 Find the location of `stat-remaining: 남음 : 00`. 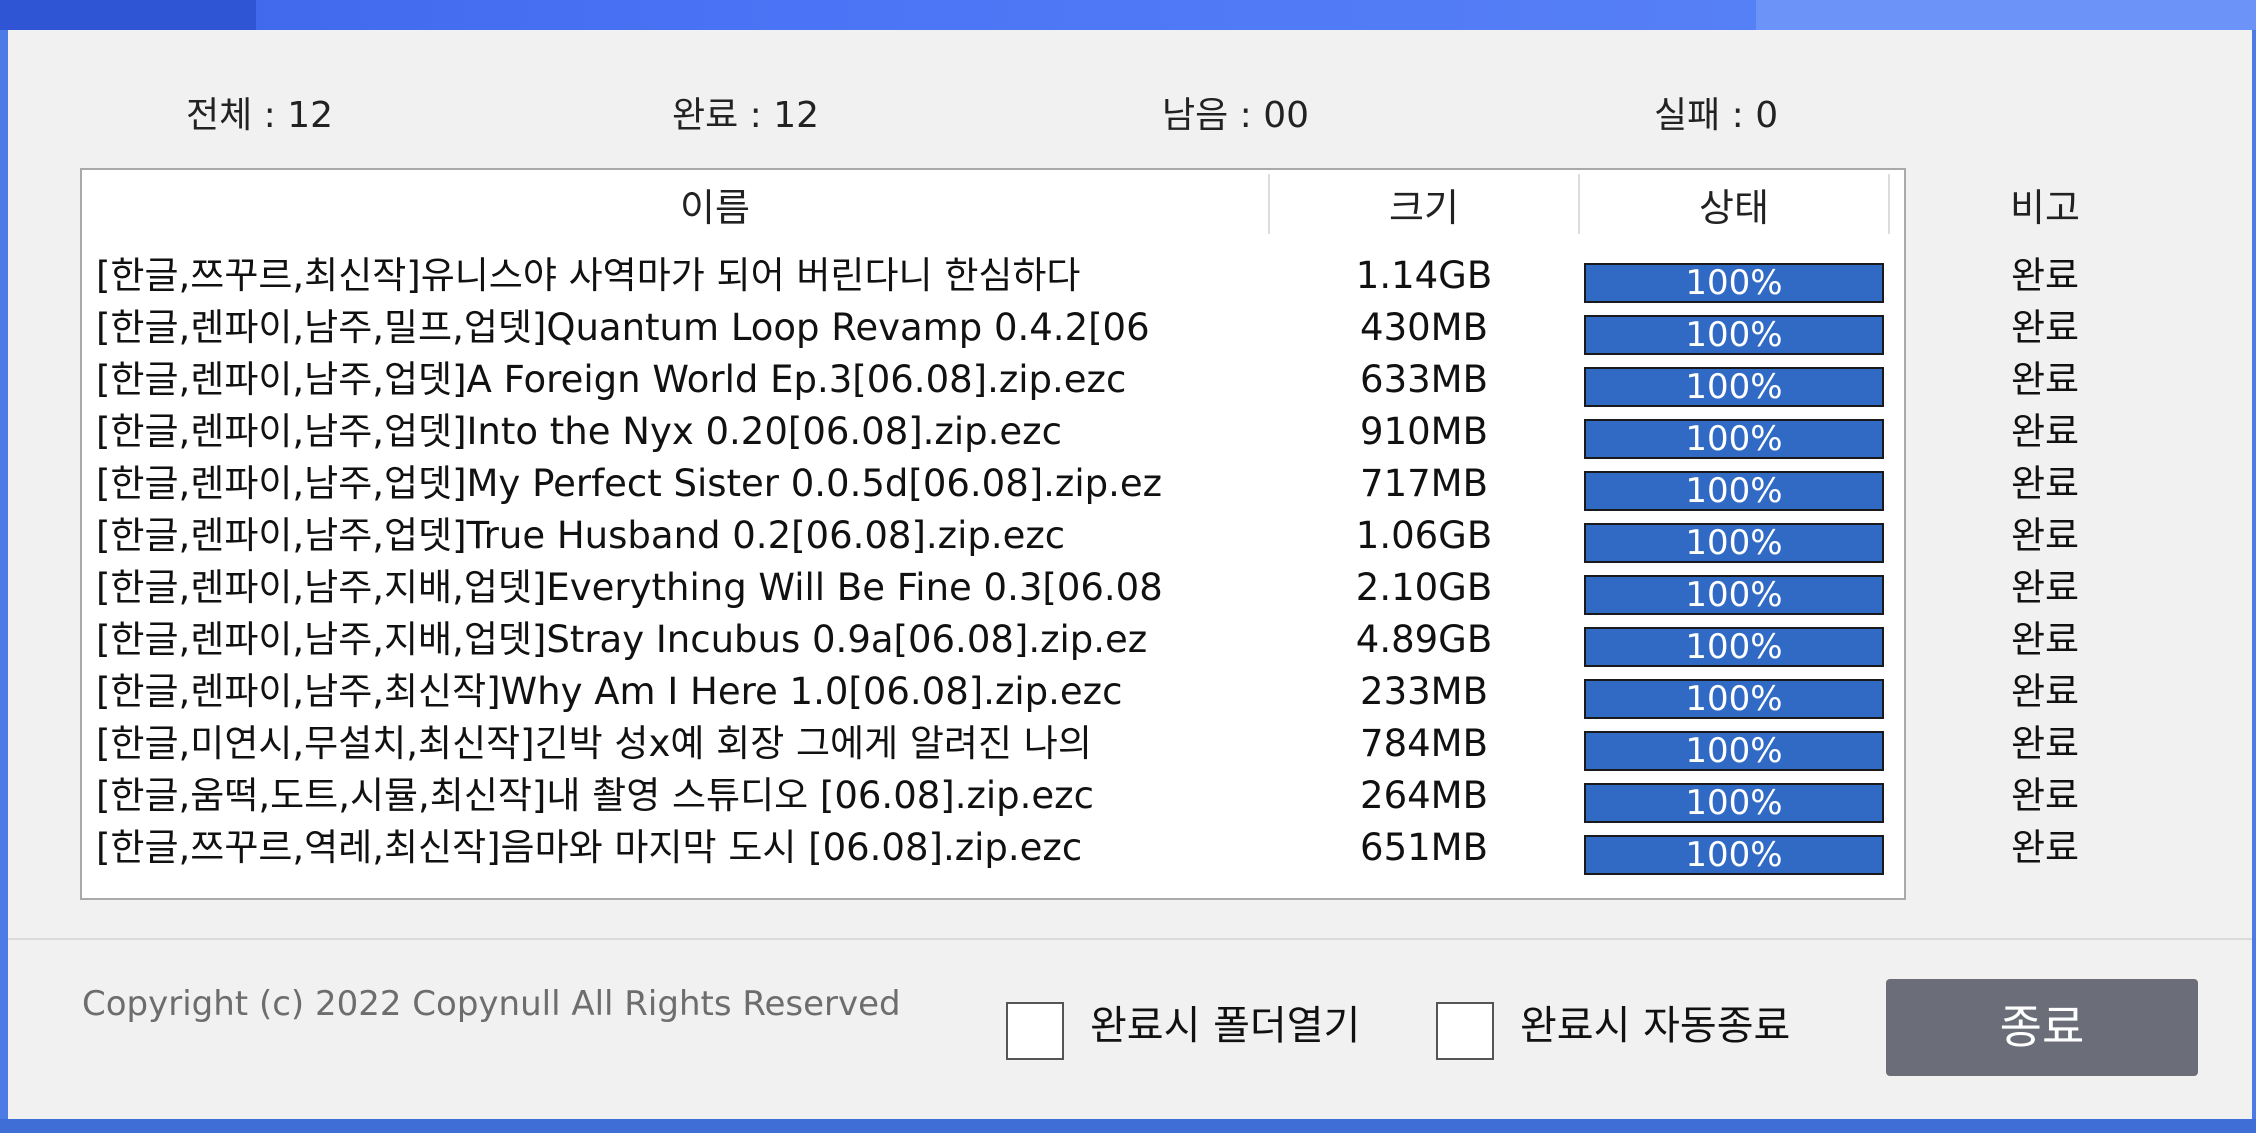

stat-remaining: 남음 : 00 is located at coordinates (1235, 116).